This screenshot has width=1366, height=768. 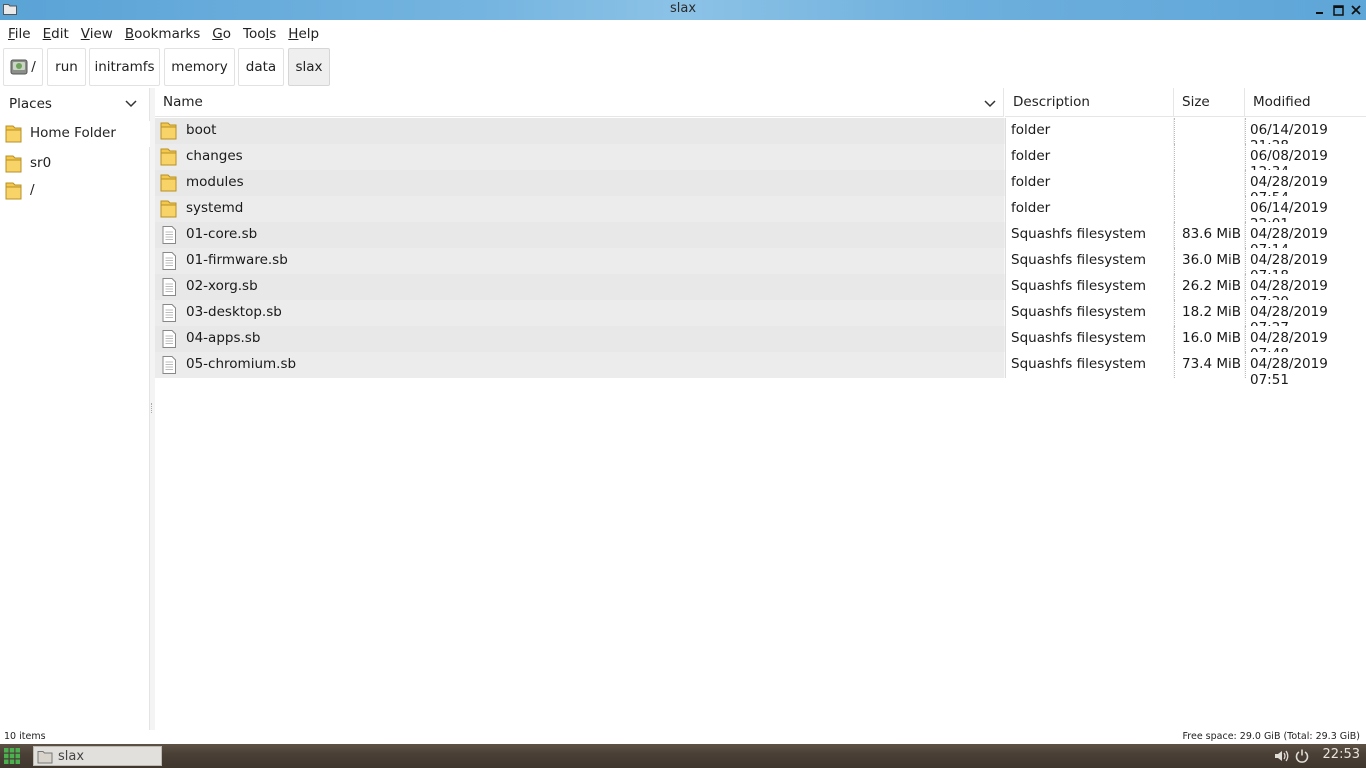 What do you see at coordinates (579, 209) in the screenshot?
I see `name-cell: systemd` at bounding box center [579, 209].